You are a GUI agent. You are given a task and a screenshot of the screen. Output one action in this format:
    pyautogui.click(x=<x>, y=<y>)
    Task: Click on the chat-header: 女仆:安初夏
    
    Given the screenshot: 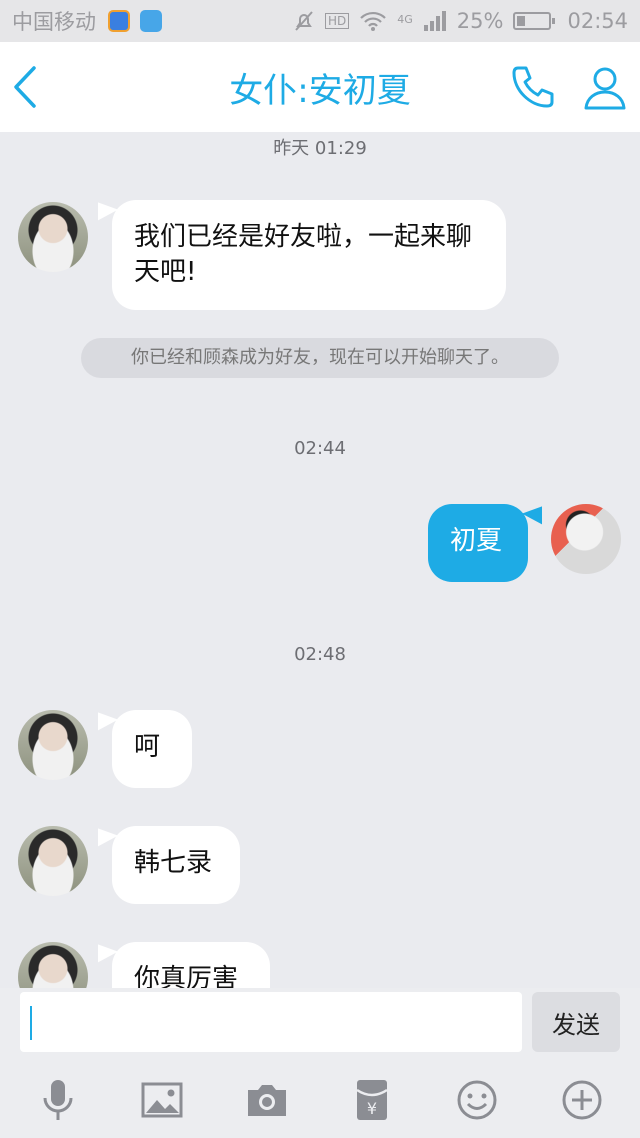 What is the action you would take?
    pyautogui.click(x=320, y=87)
    